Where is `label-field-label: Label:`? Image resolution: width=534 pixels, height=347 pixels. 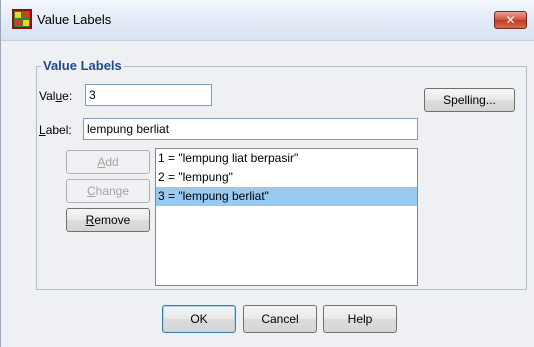 label-field-label: Label: is located at coordinates (55, 130).